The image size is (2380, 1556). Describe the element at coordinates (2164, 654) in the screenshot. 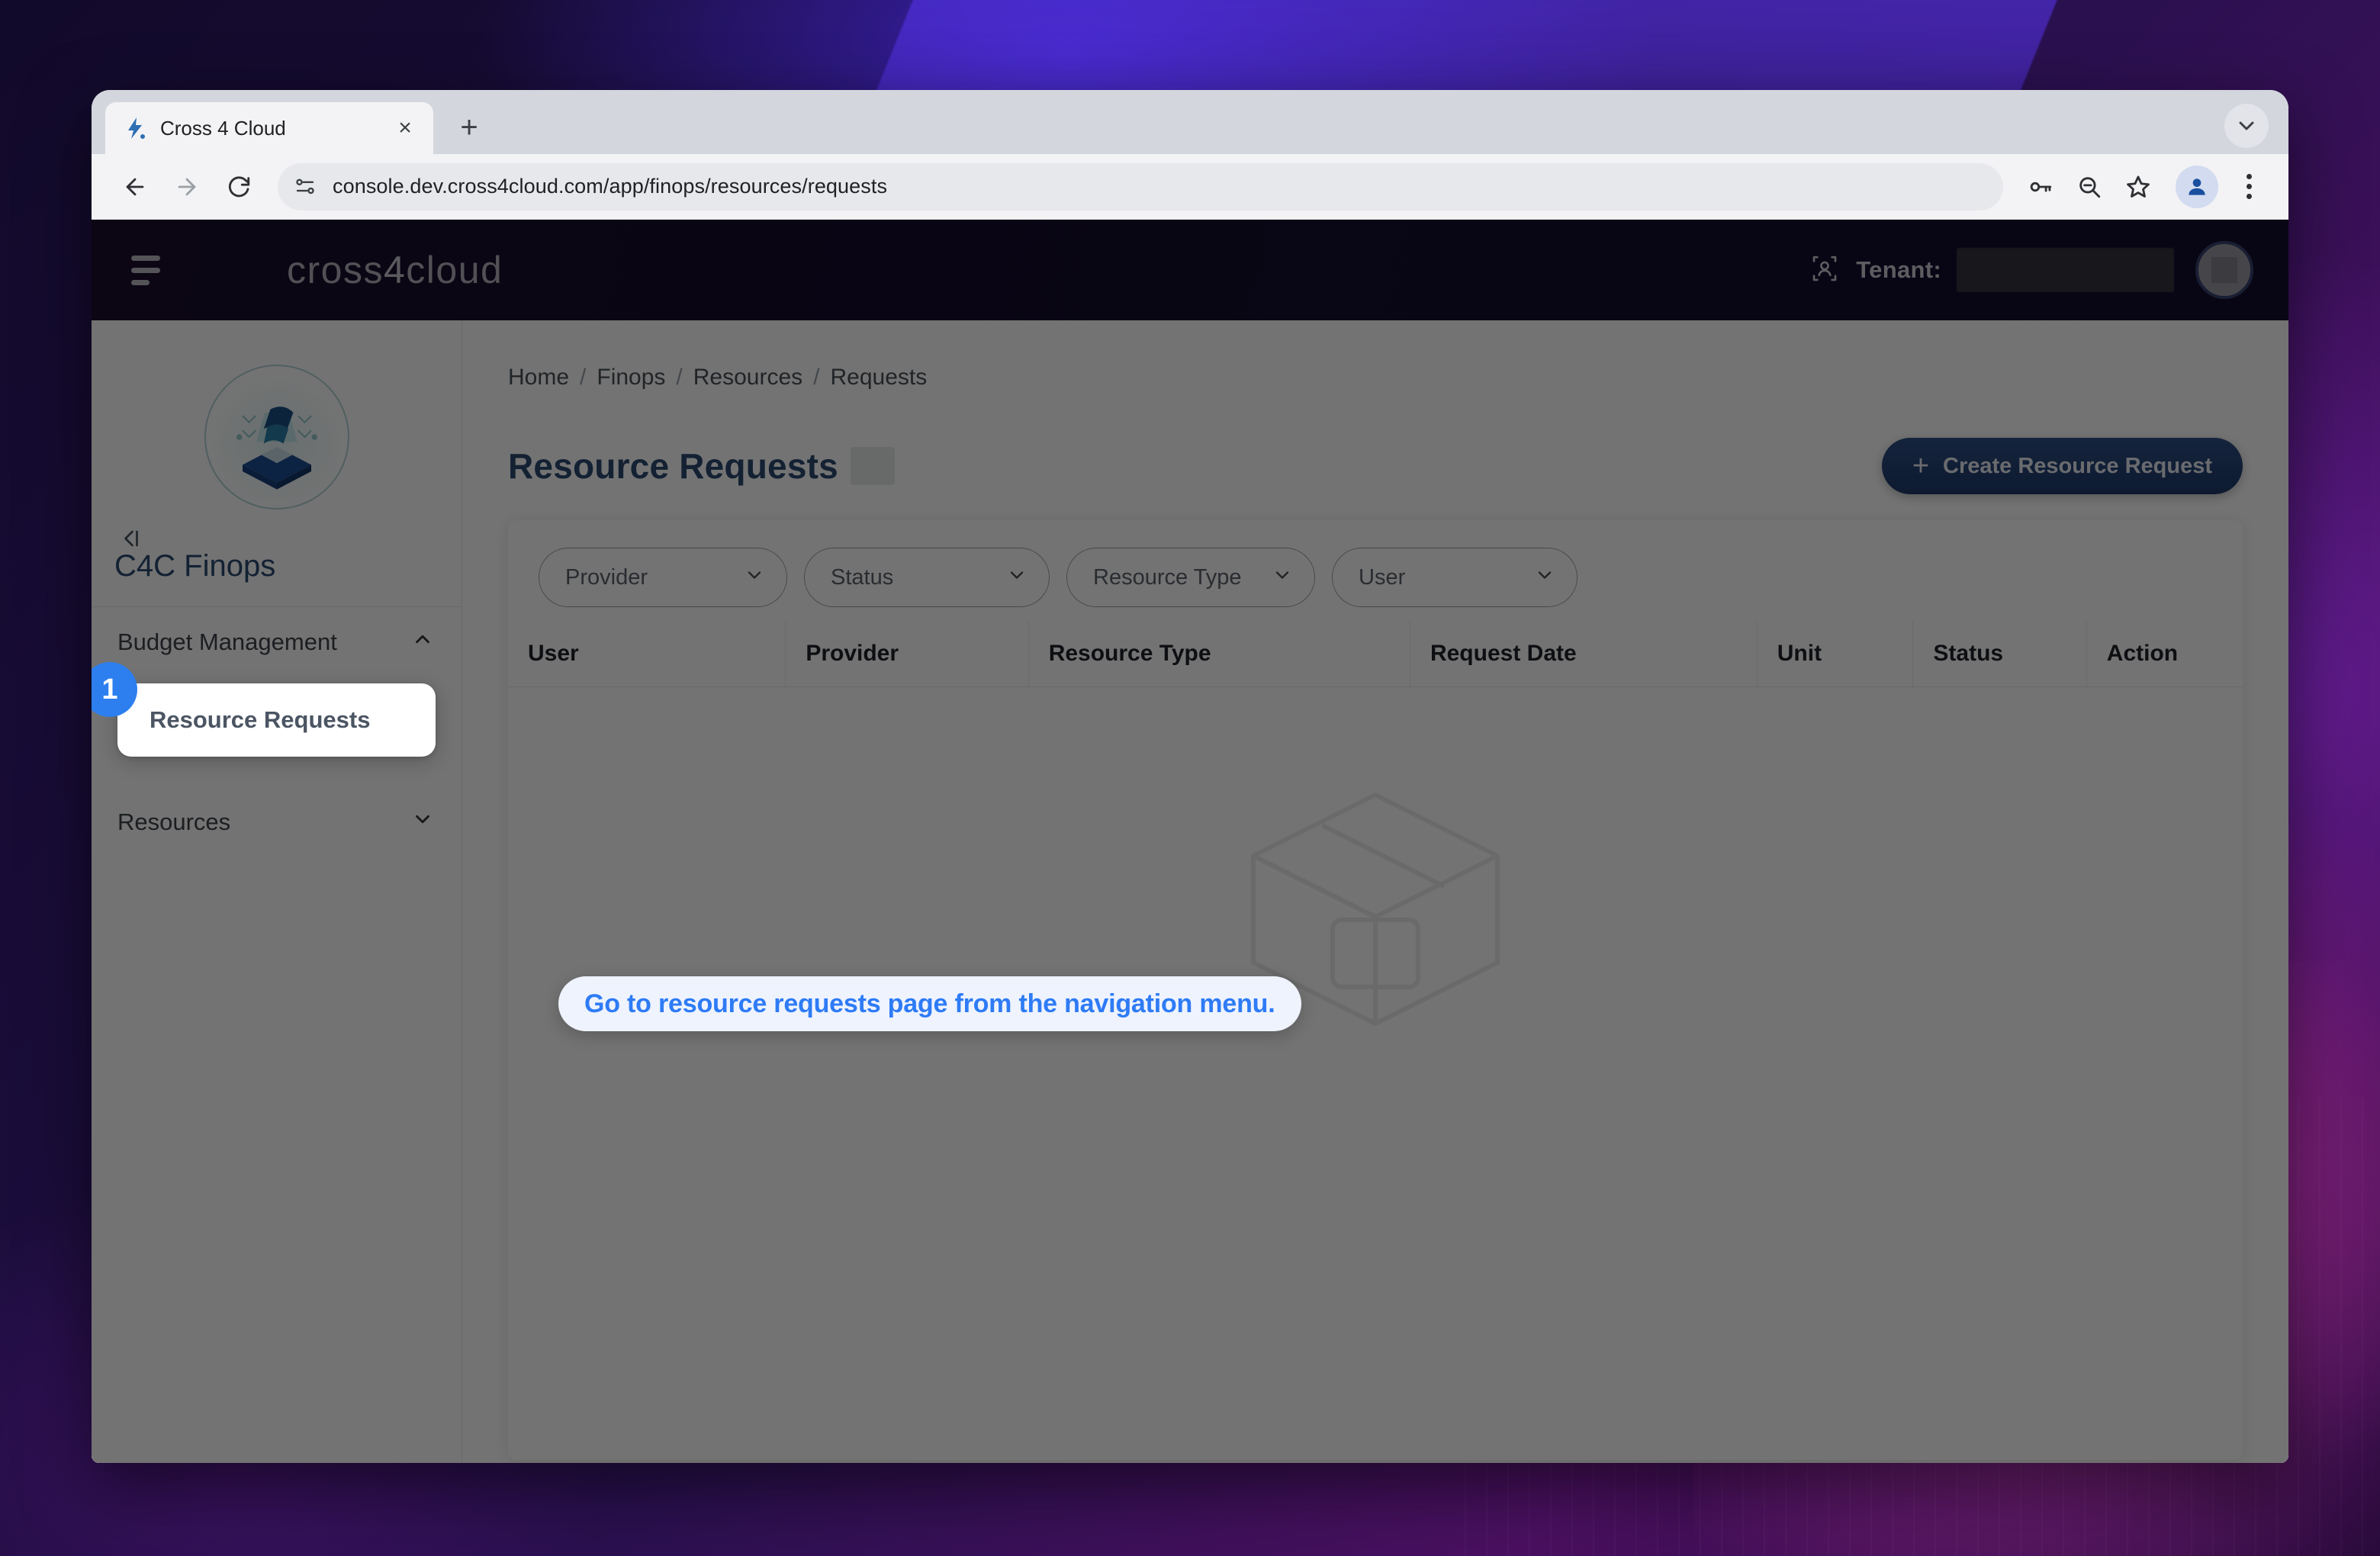

I see `column-header-action: Action` at that location.